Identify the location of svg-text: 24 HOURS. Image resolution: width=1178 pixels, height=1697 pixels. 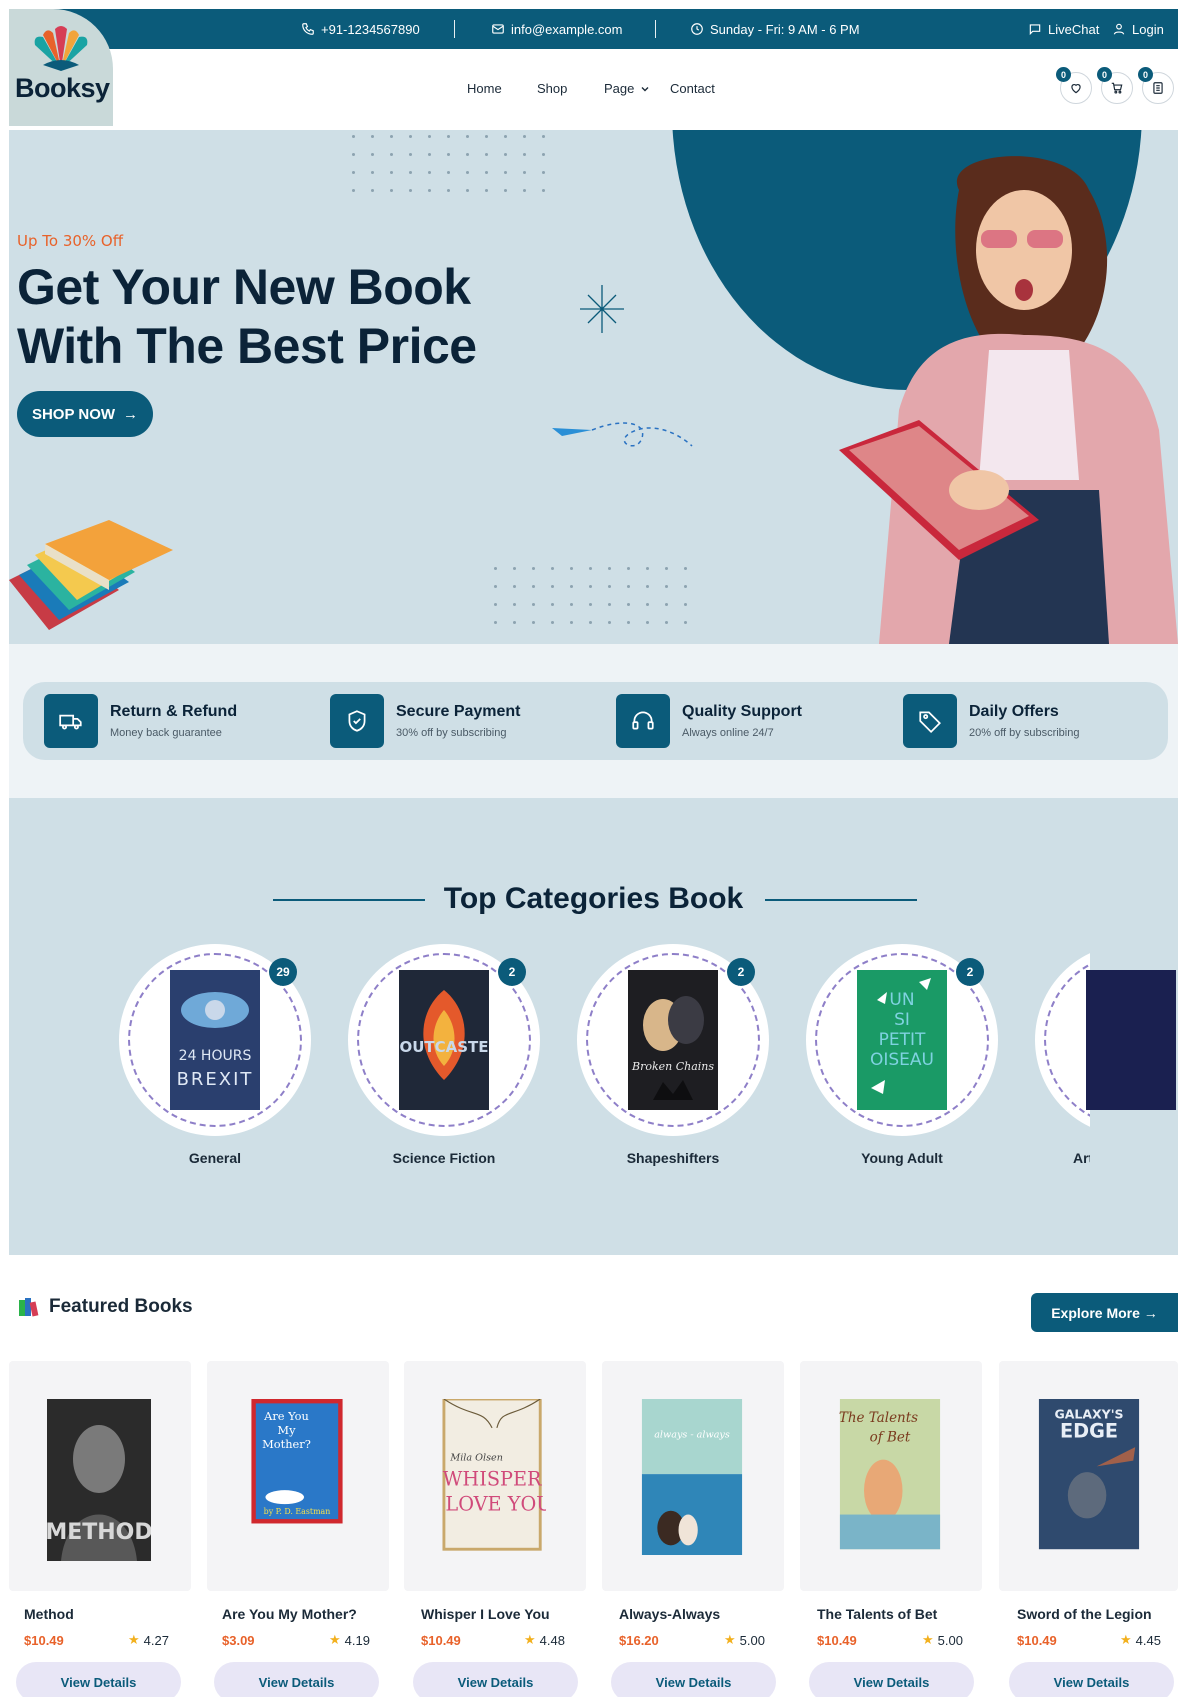
(215, 1056).